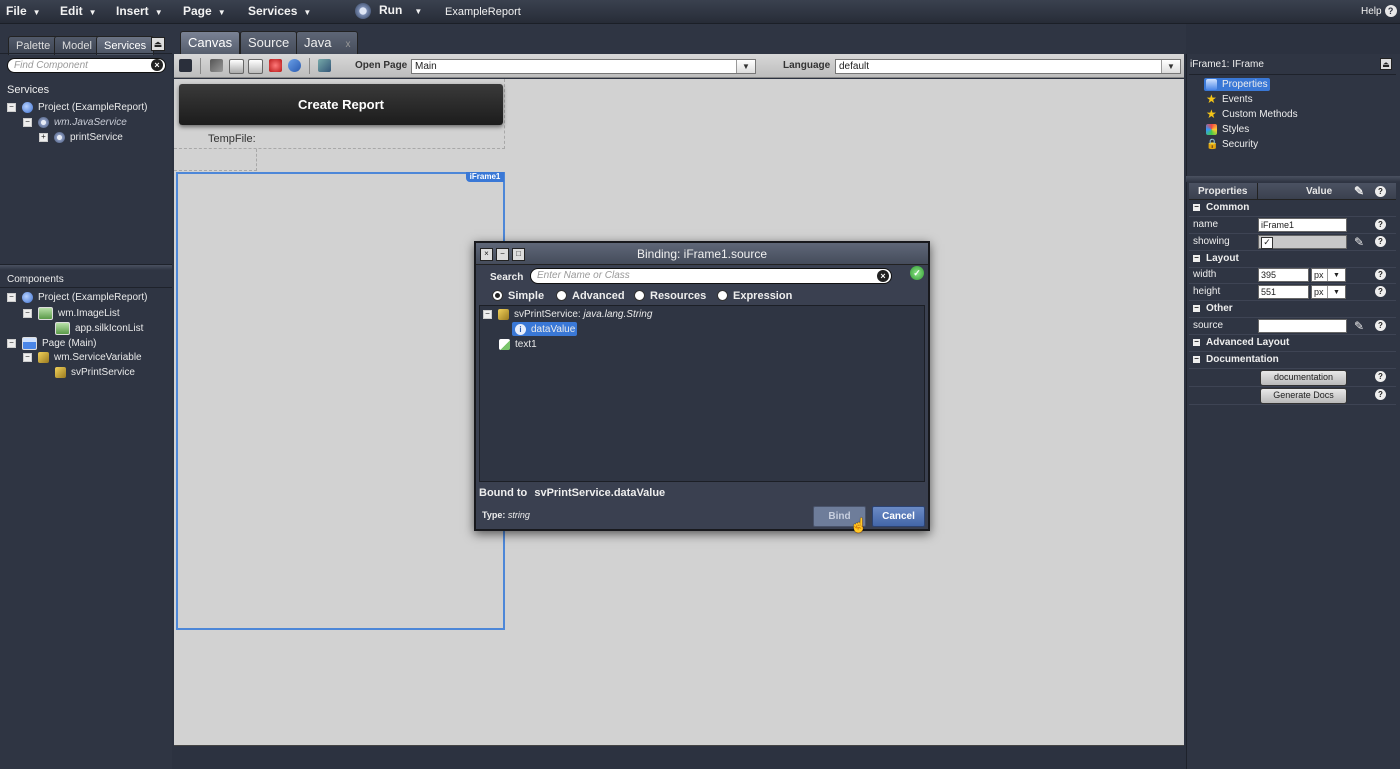 This screenshot has height=769, width=1400. Describe the element at coordinates (711, 276) in the screenshot. I see `binding-search-input: Enter Name or Class` at that location.